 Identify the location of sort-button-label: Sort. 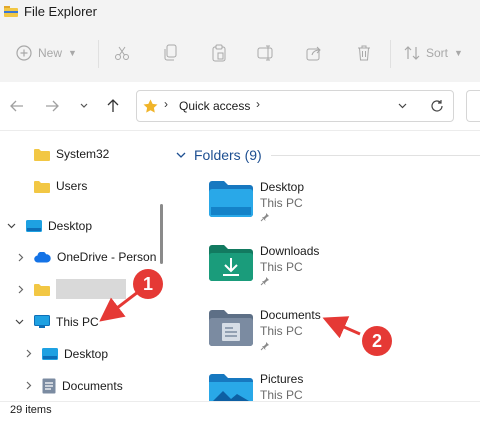
(437, 53).